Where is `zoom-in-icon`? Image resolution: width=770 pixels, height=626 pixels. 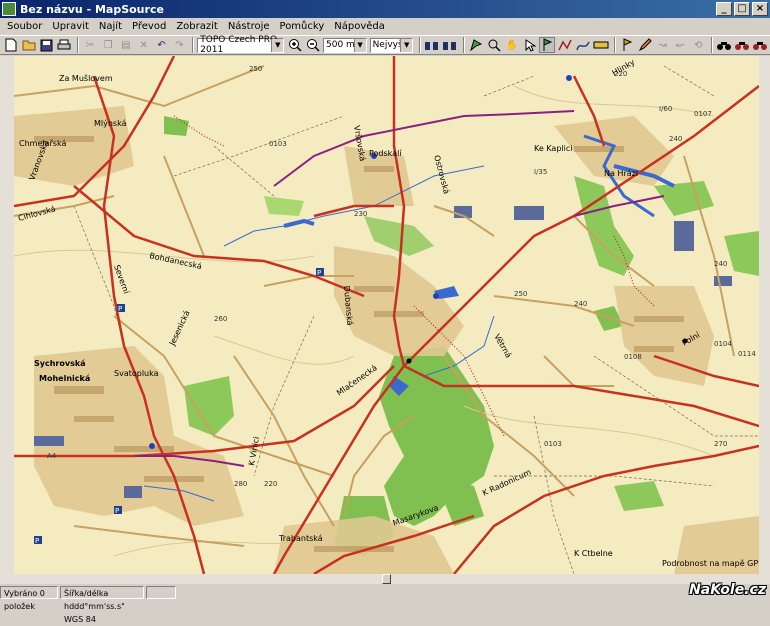
zoom-in-icon is located at coordinates (295, 45).